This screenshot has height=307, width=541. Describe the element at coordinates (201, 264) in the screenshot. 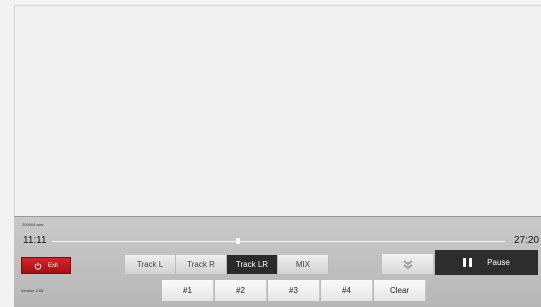

I see `track-r-button: Track R` at that location.